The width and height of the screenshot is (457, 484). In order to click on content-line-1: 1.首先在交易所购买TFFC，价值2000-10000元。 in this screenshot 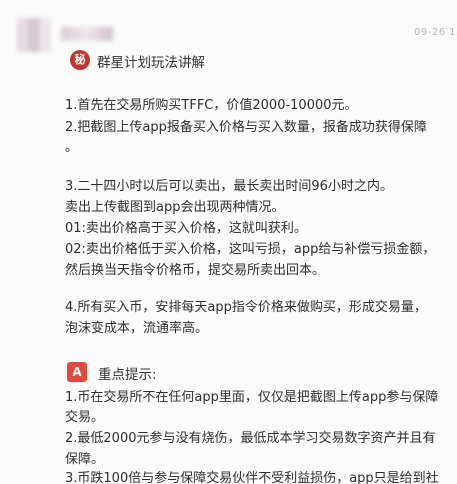, I will do `click(211, 105)`.